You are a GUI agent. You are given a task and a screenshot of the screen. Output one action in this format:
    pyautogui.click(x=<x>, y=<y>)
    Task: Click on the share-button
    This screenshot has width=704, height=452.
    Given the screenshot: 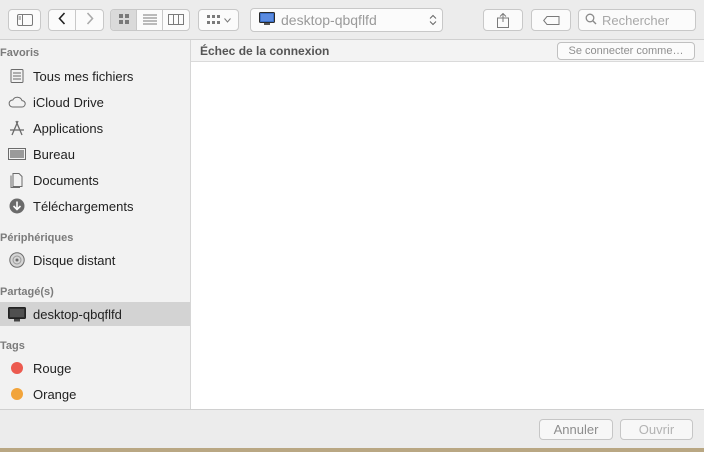 What is the action you would take?
    pyautogui.click(x=503, y=20)
    